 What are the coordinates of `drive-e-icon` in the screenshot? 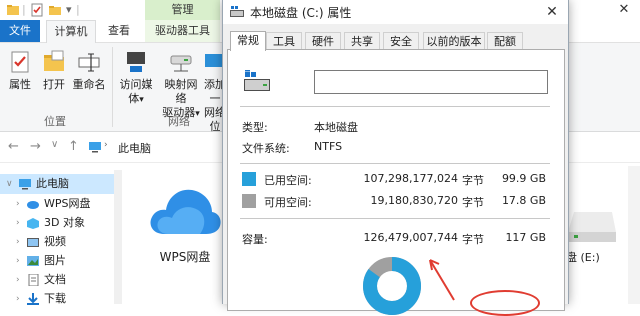 It's located at (592, 226).